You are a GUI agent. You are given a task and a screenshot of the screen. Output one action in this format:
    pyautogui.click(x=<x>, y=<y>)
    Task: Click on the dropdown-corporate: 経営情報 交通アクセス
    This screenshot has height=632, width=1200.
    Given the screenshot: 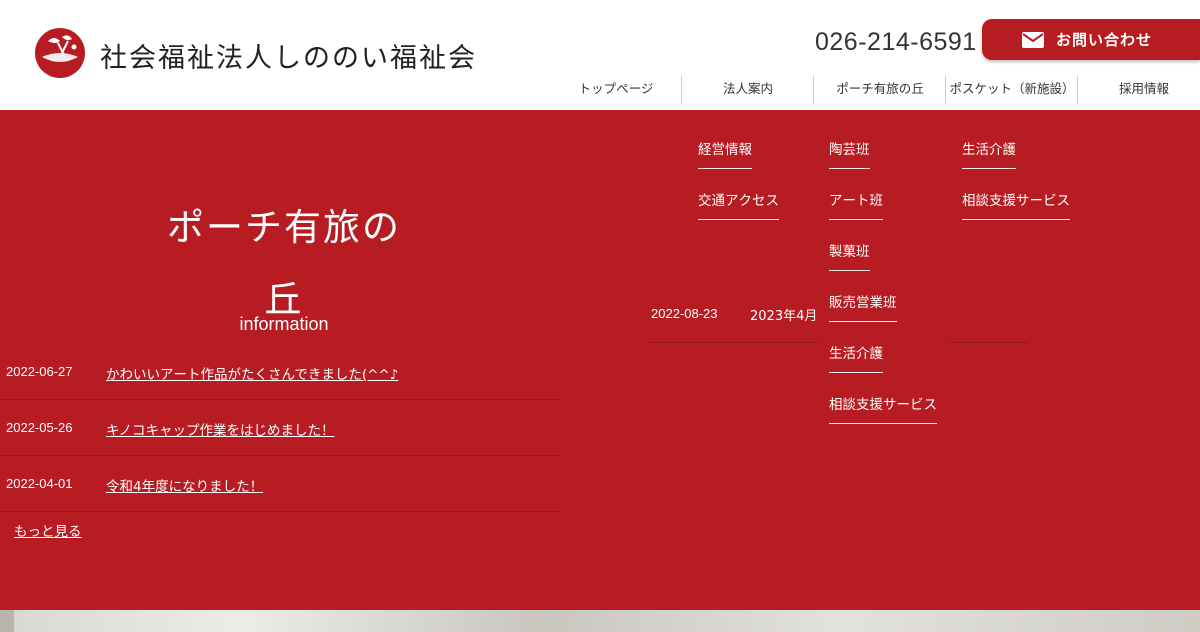 What is the action you would take?
    pyautogui.click(x=750, y=174)
    